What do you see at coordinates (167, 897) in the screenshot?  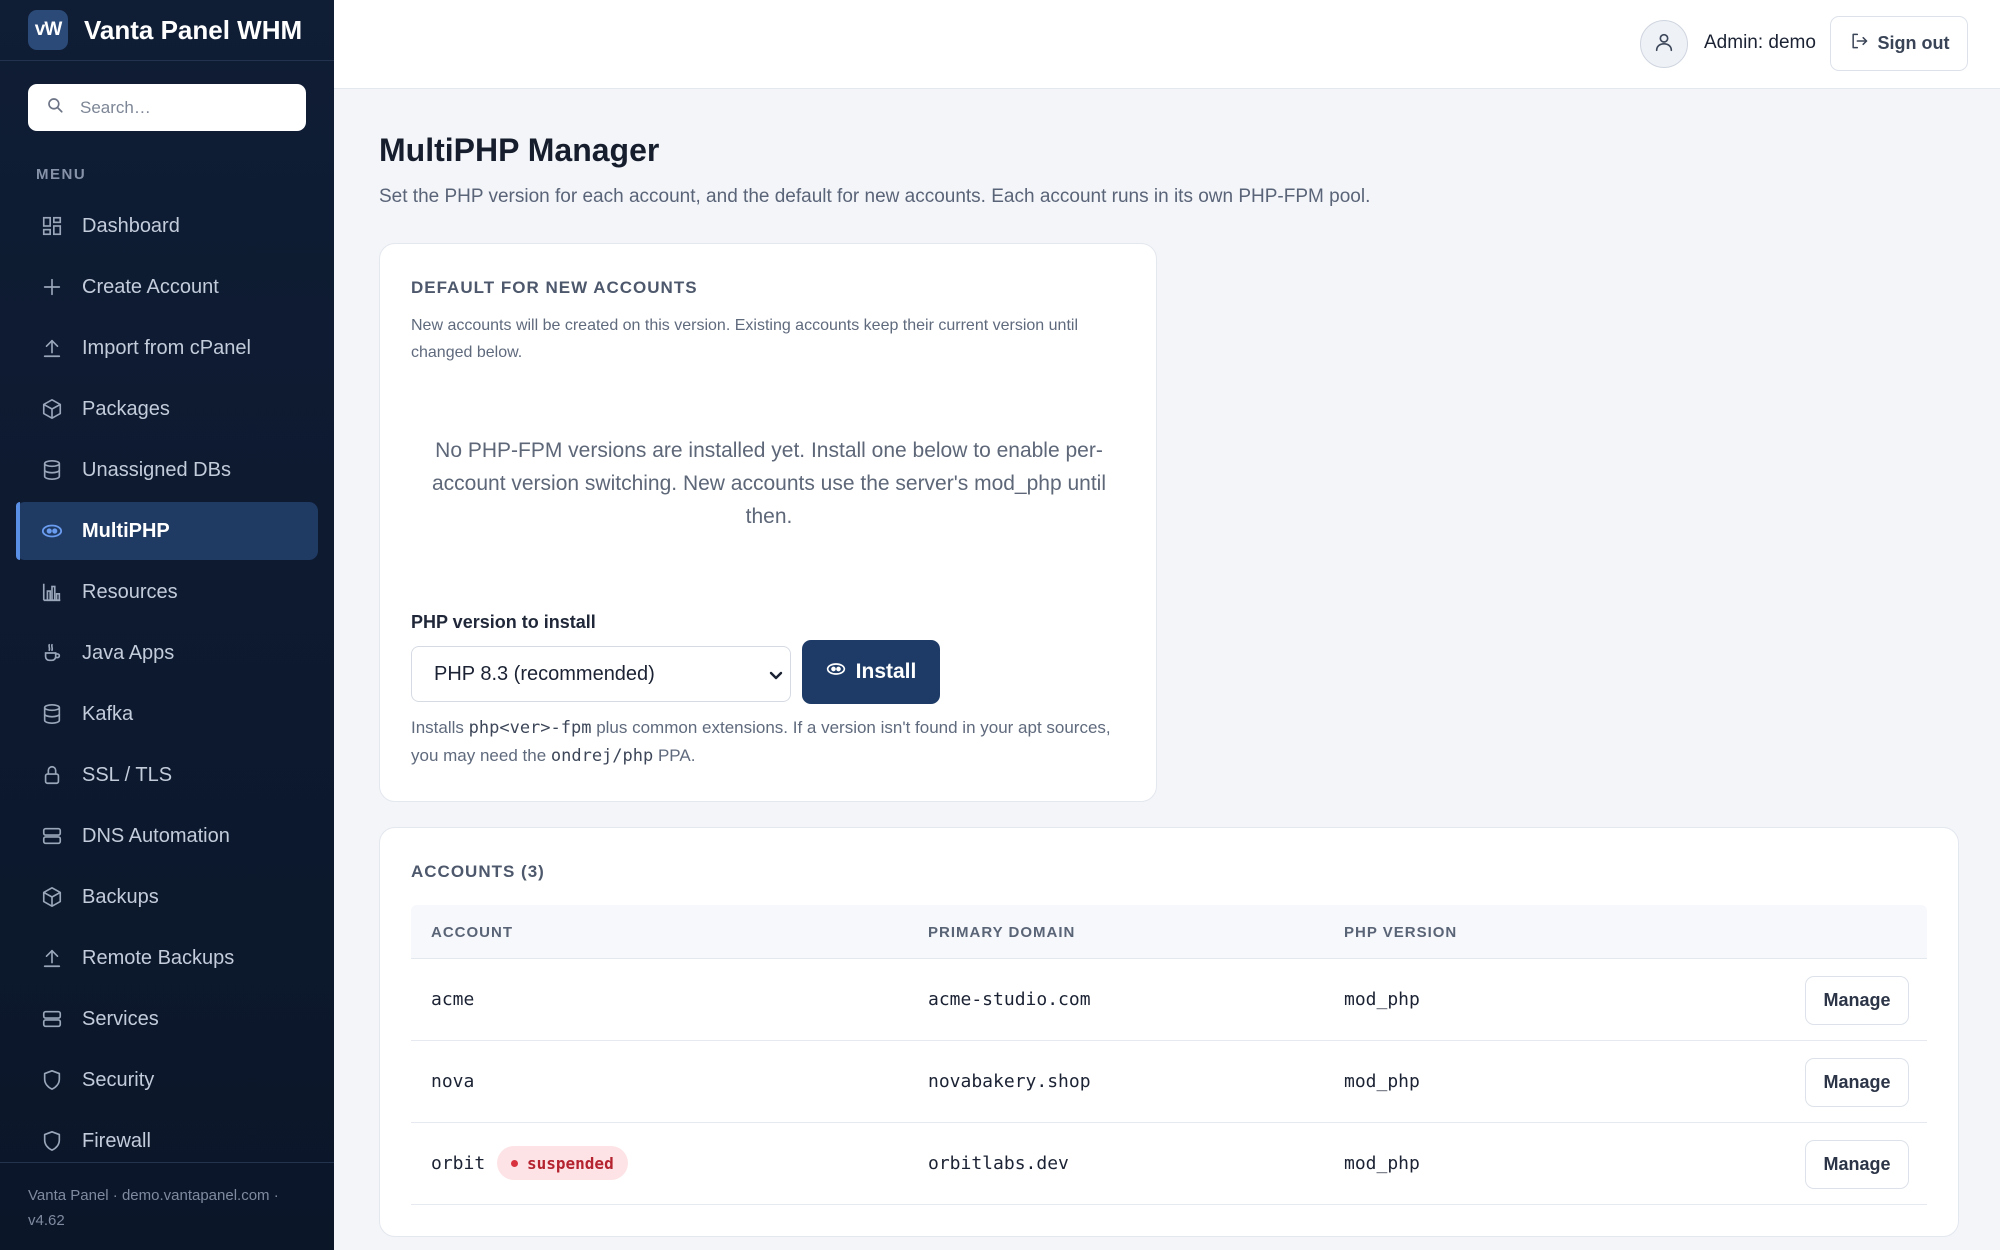 I see `sidebar-item-backups: Backups` at bounding box center [167, 897].